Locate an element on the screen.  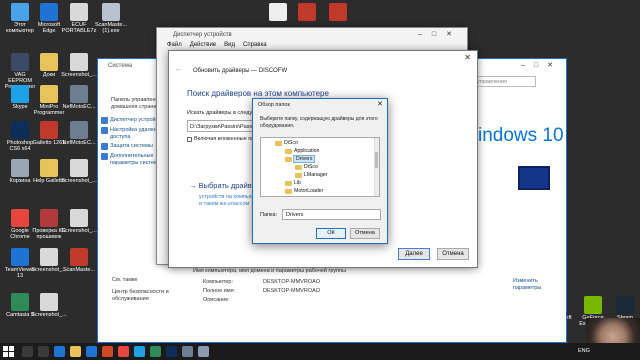
taskbar-skype-icon is located at coordinates (139, 351).